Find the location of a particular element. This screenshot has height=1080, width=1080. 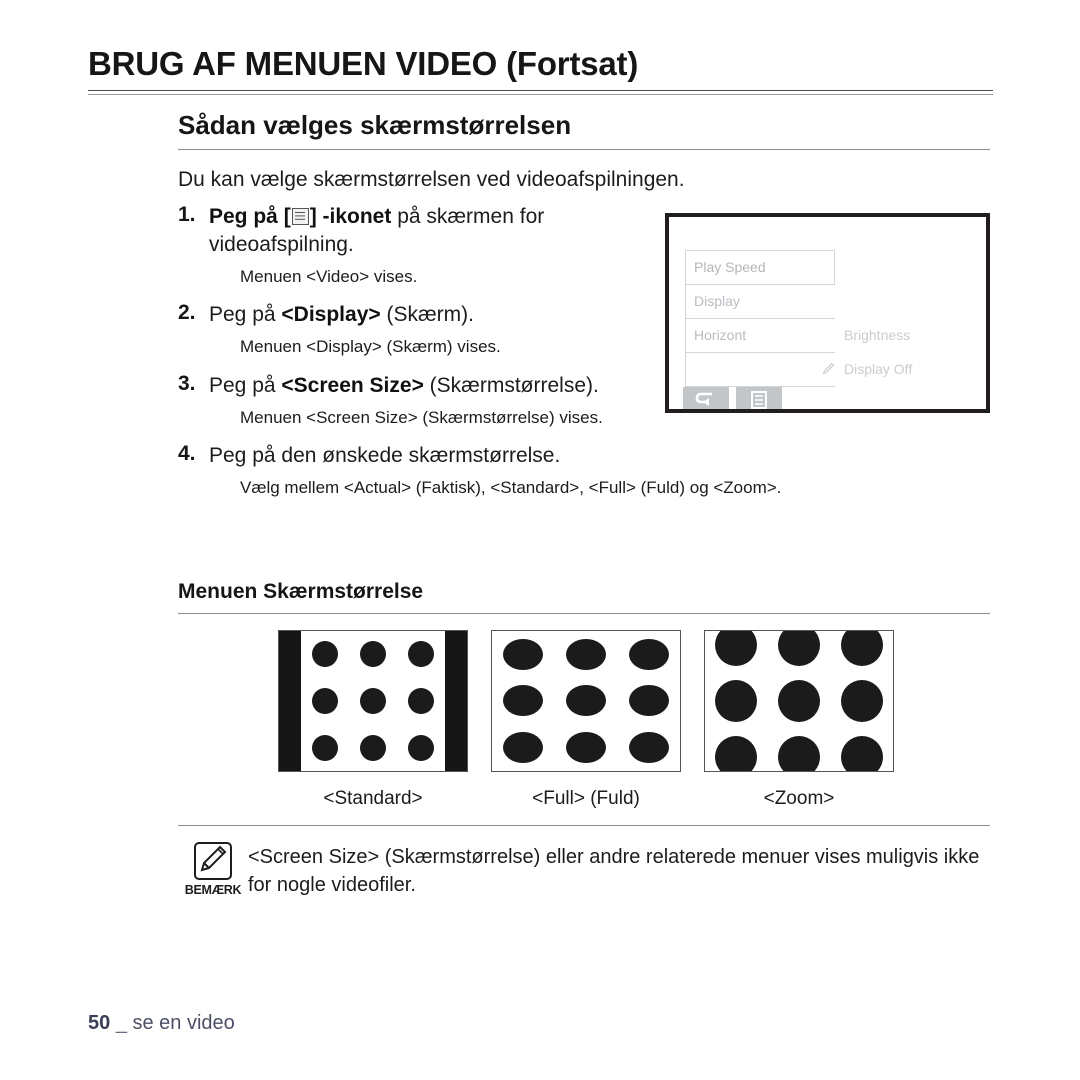

figure-full-frame is located at coordinates (586, 701).